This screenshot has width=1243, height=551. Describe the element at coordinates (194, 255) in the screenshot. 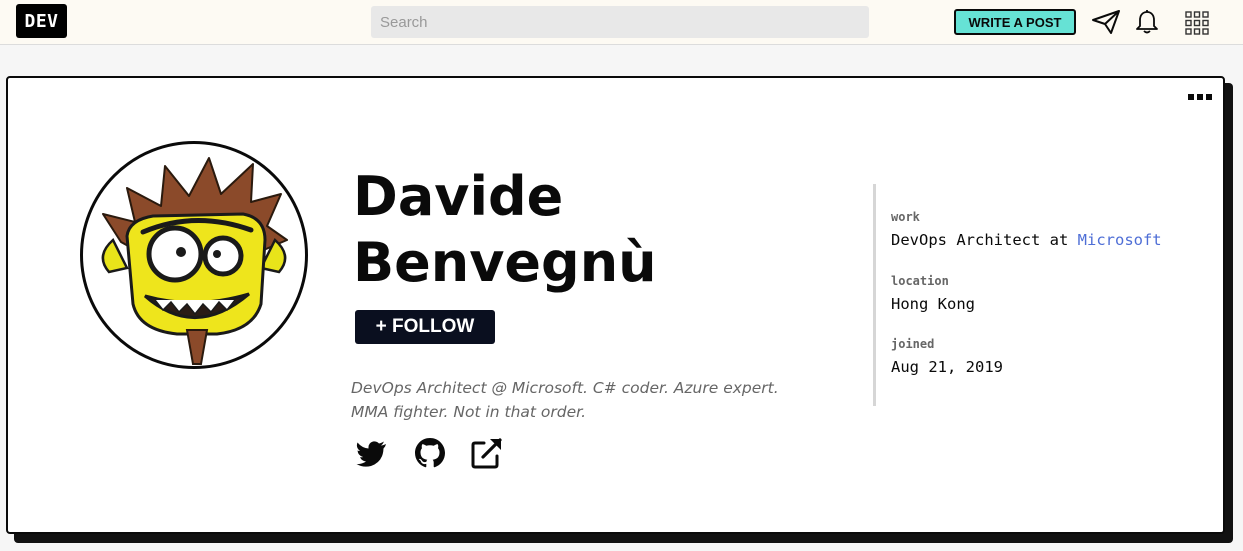

I see `avatar` at that location.